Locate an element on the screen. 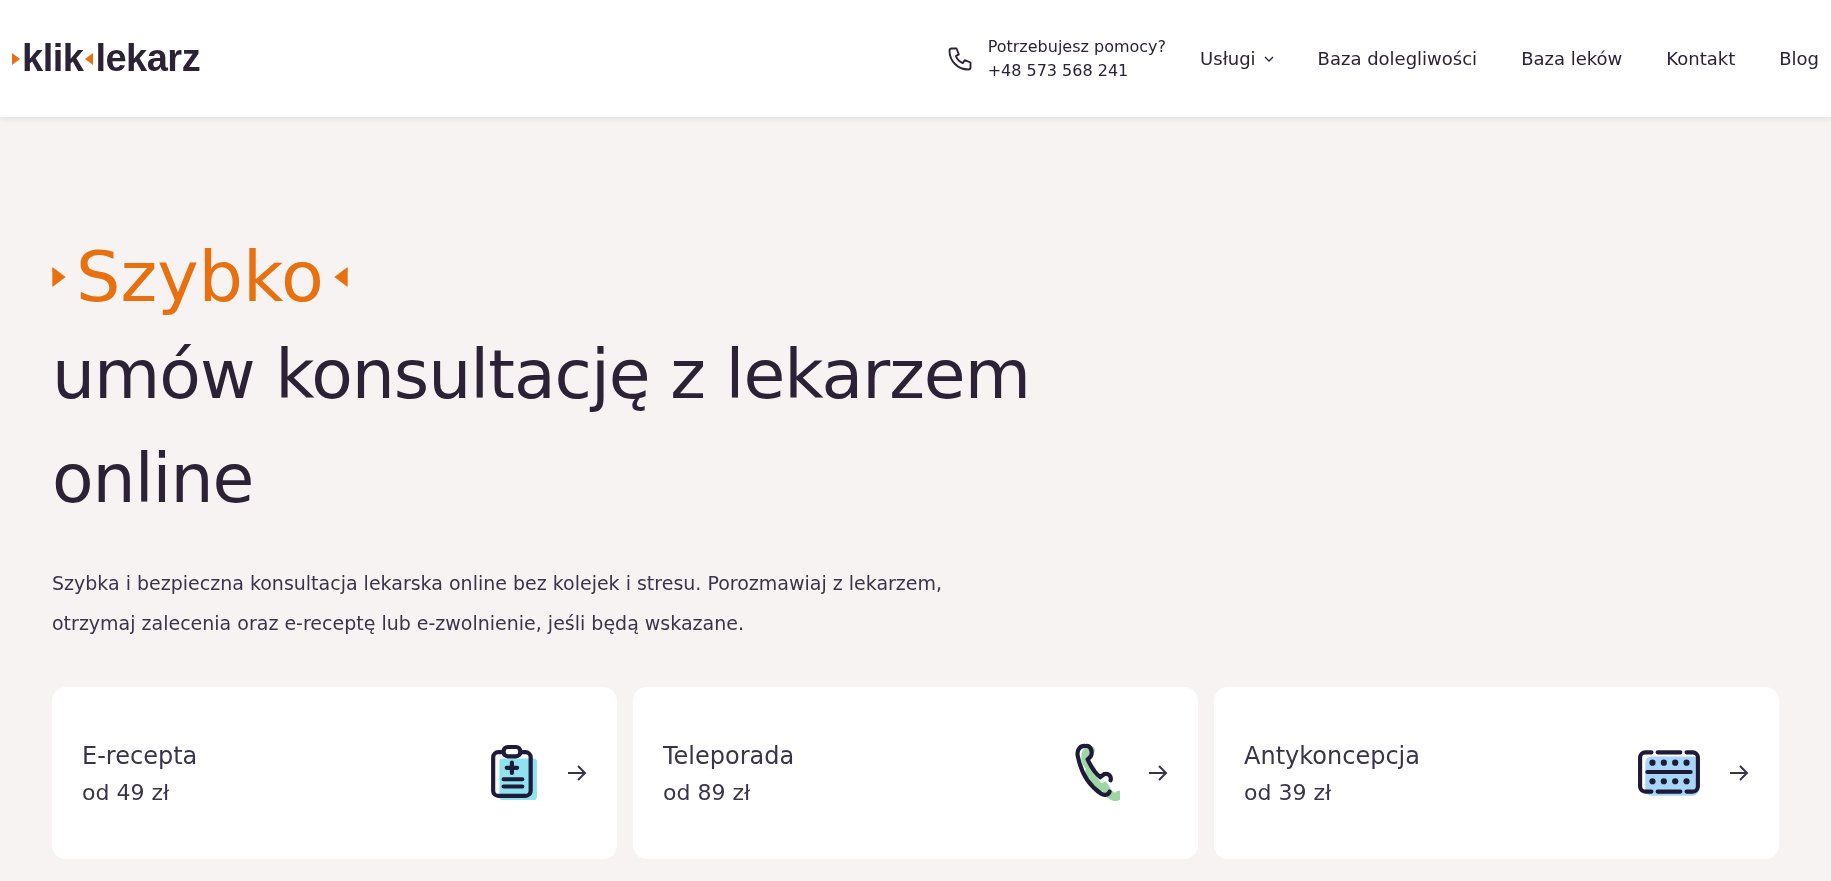  logo-text: lekarz is located at coordinates (148, 58).